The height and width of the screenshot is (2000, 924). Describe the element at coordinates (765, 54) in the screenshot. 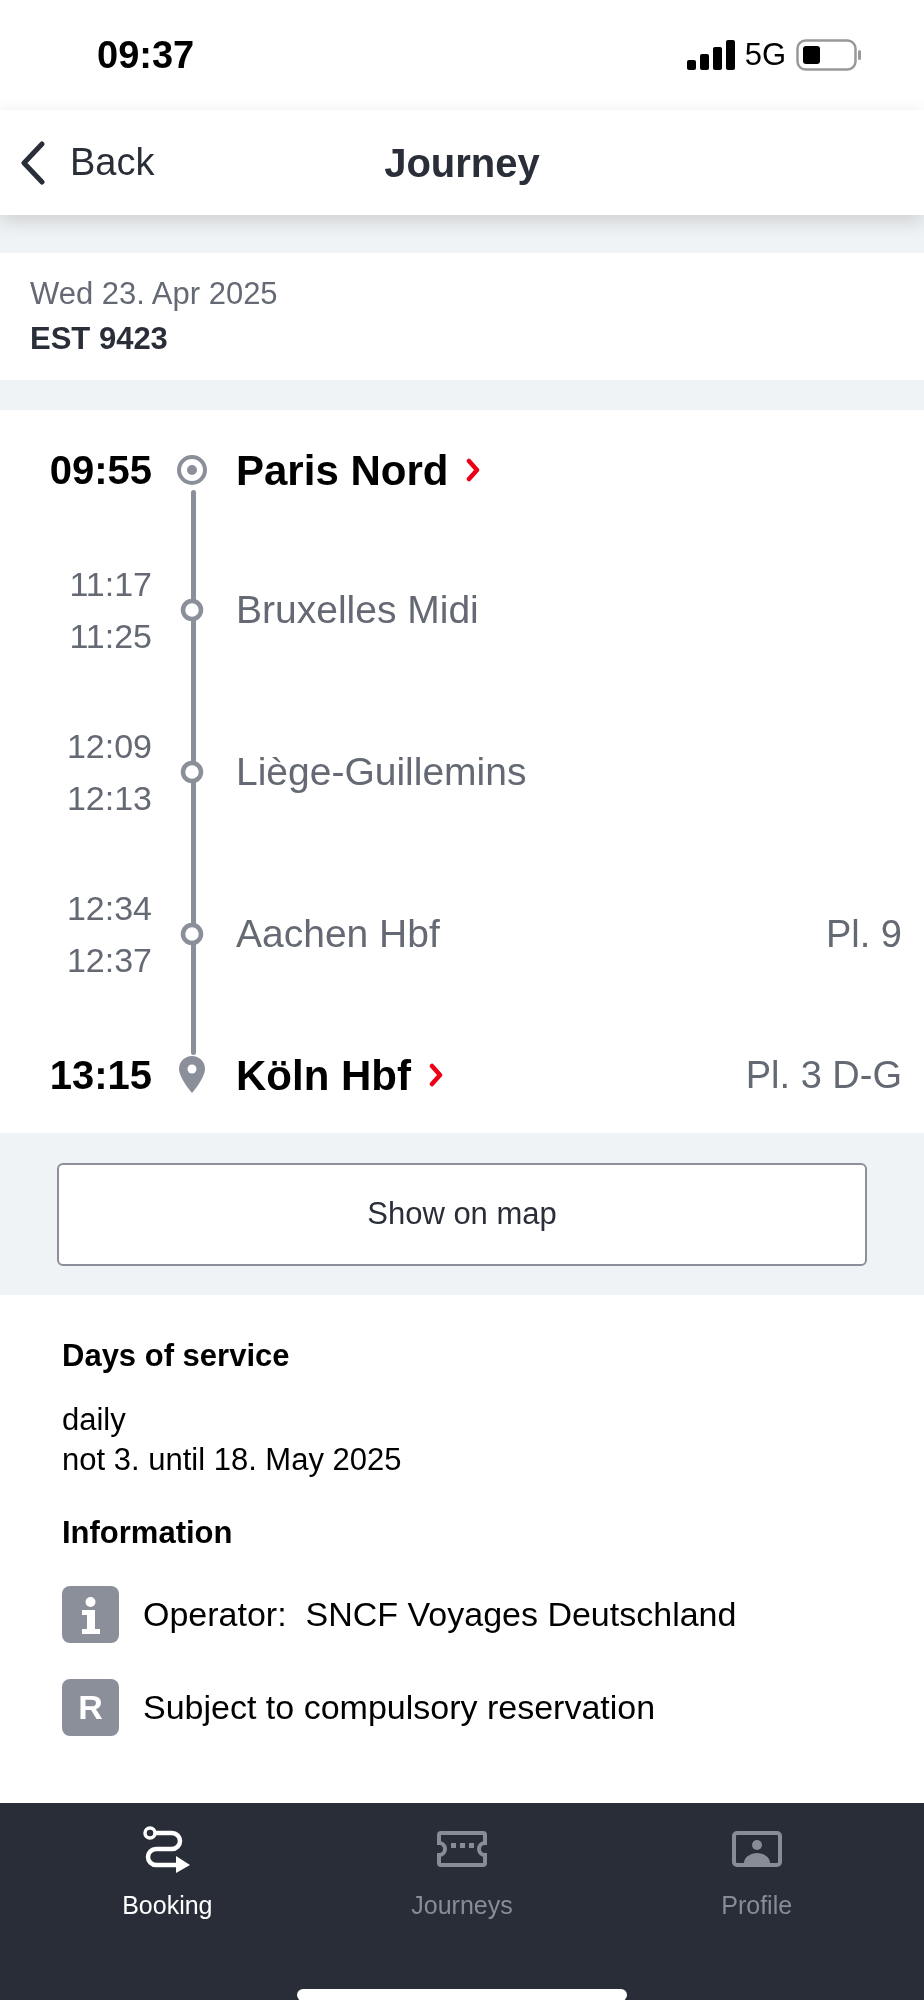

I see `network-label: 5G` at that location.